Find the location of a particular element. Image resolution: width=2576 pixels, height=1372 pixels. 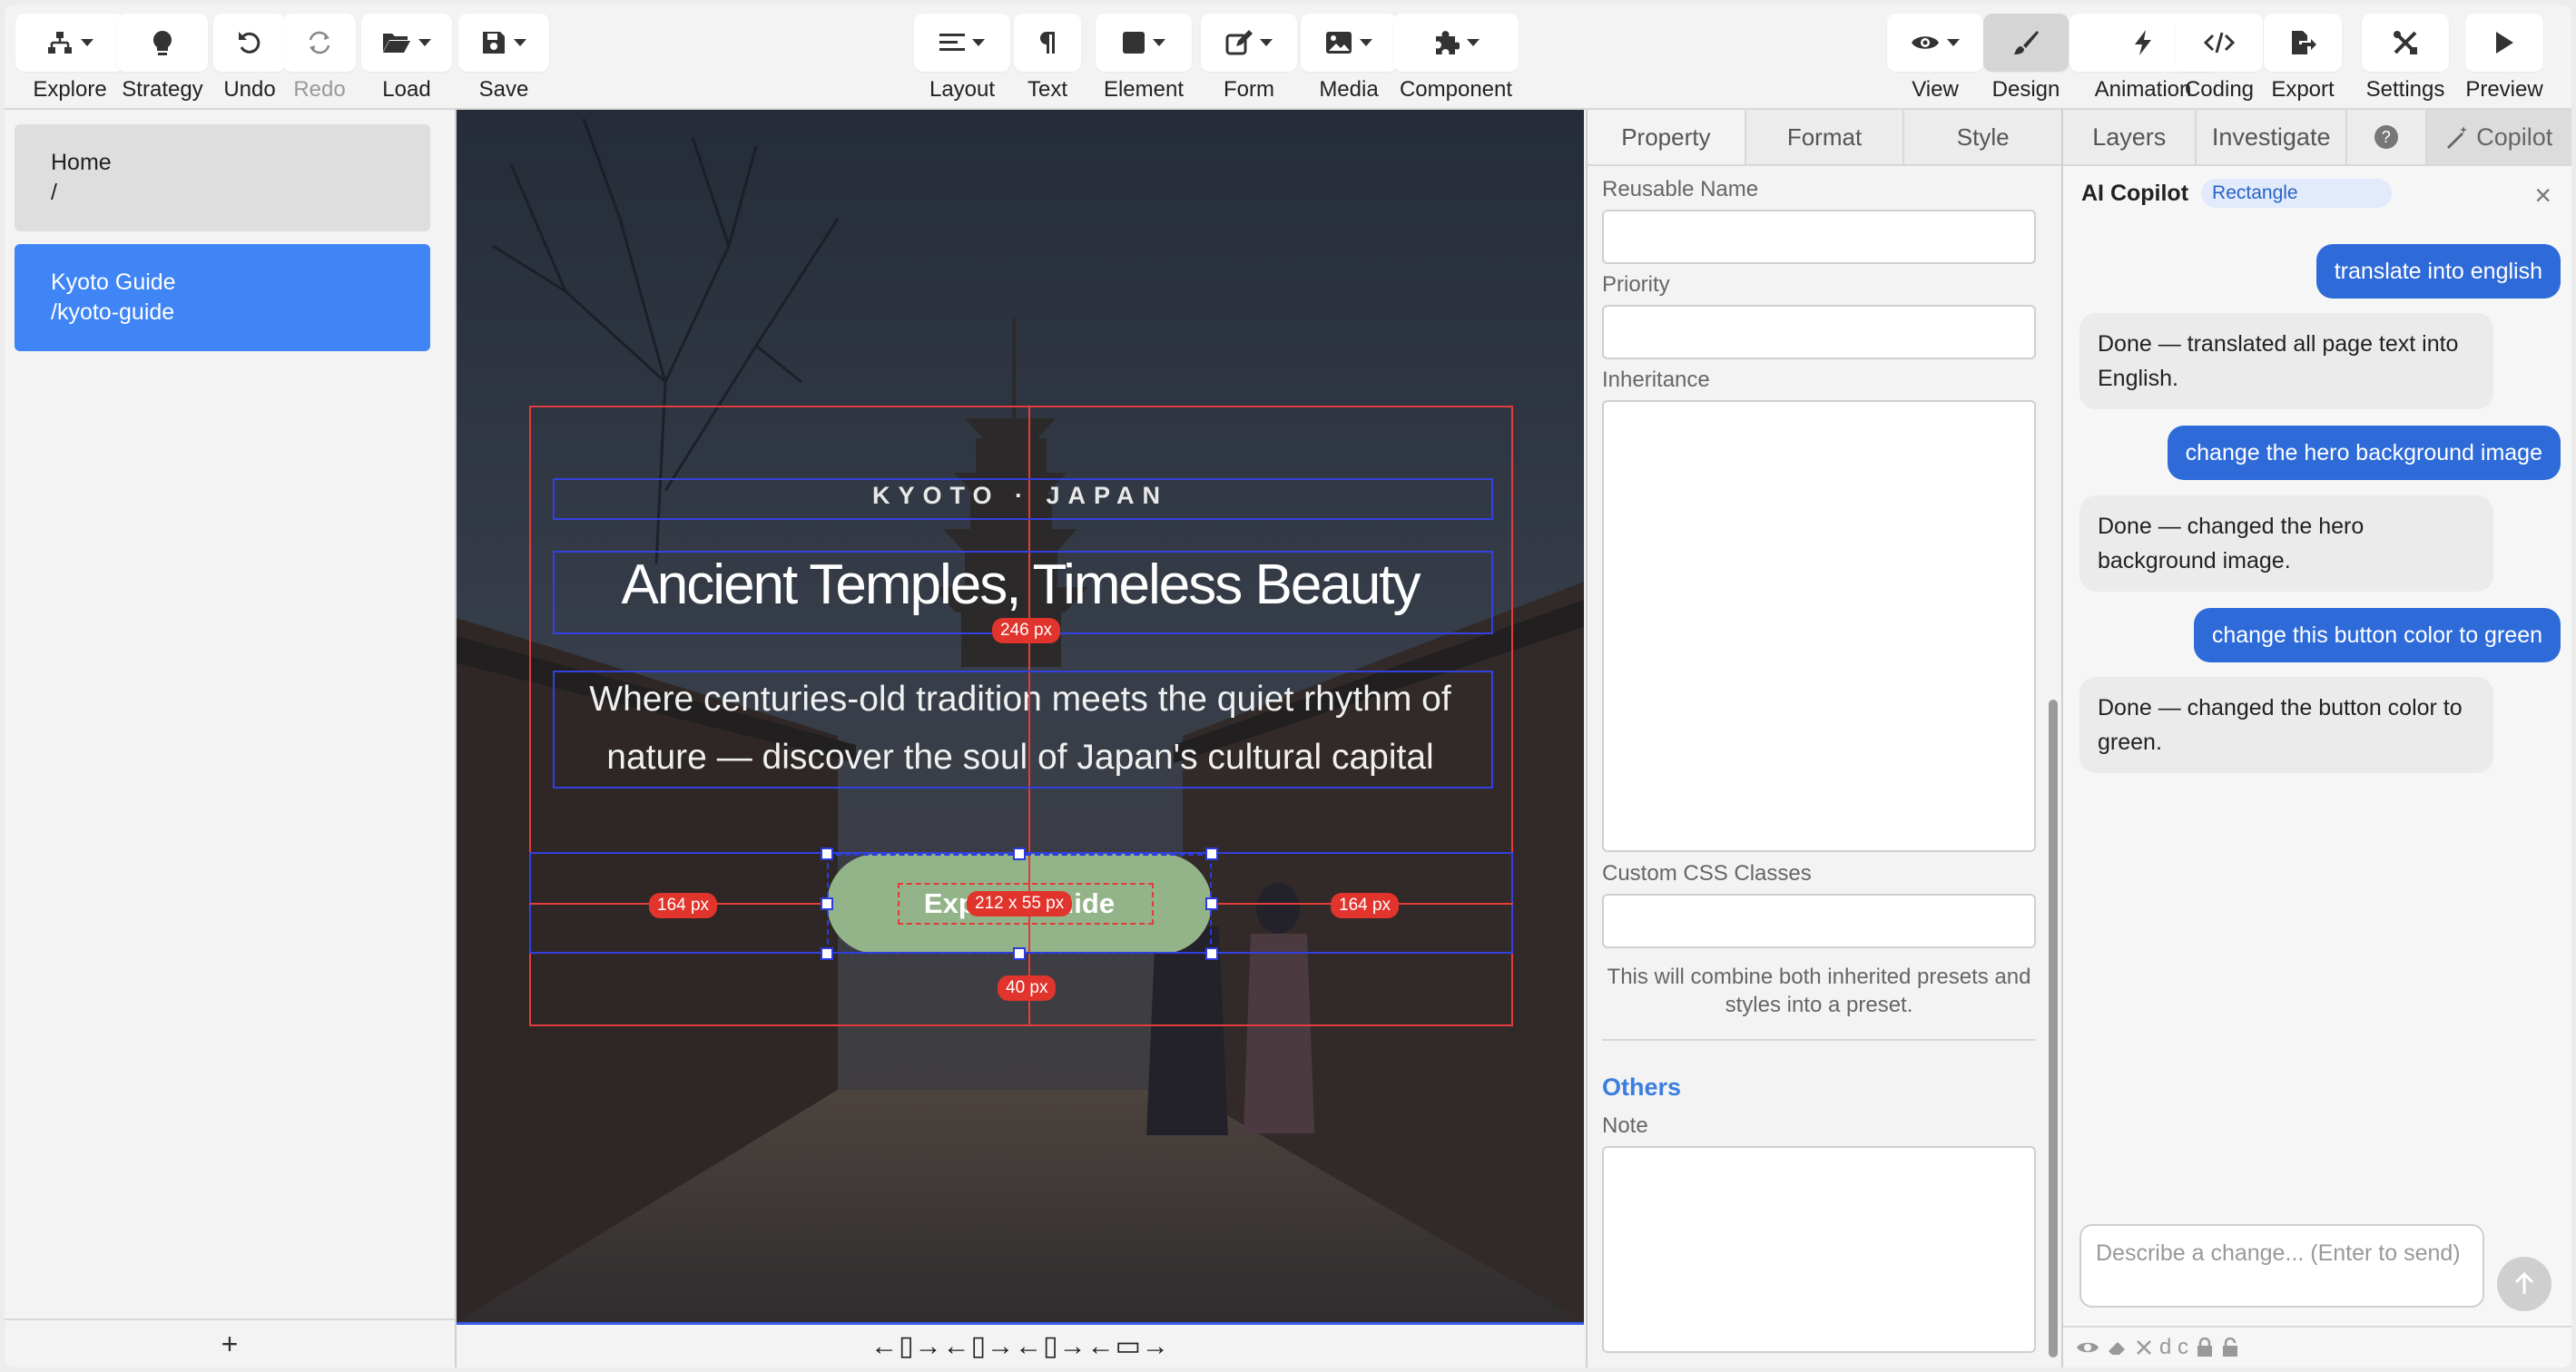

close-icon is located at coordinates (2144, 1347).